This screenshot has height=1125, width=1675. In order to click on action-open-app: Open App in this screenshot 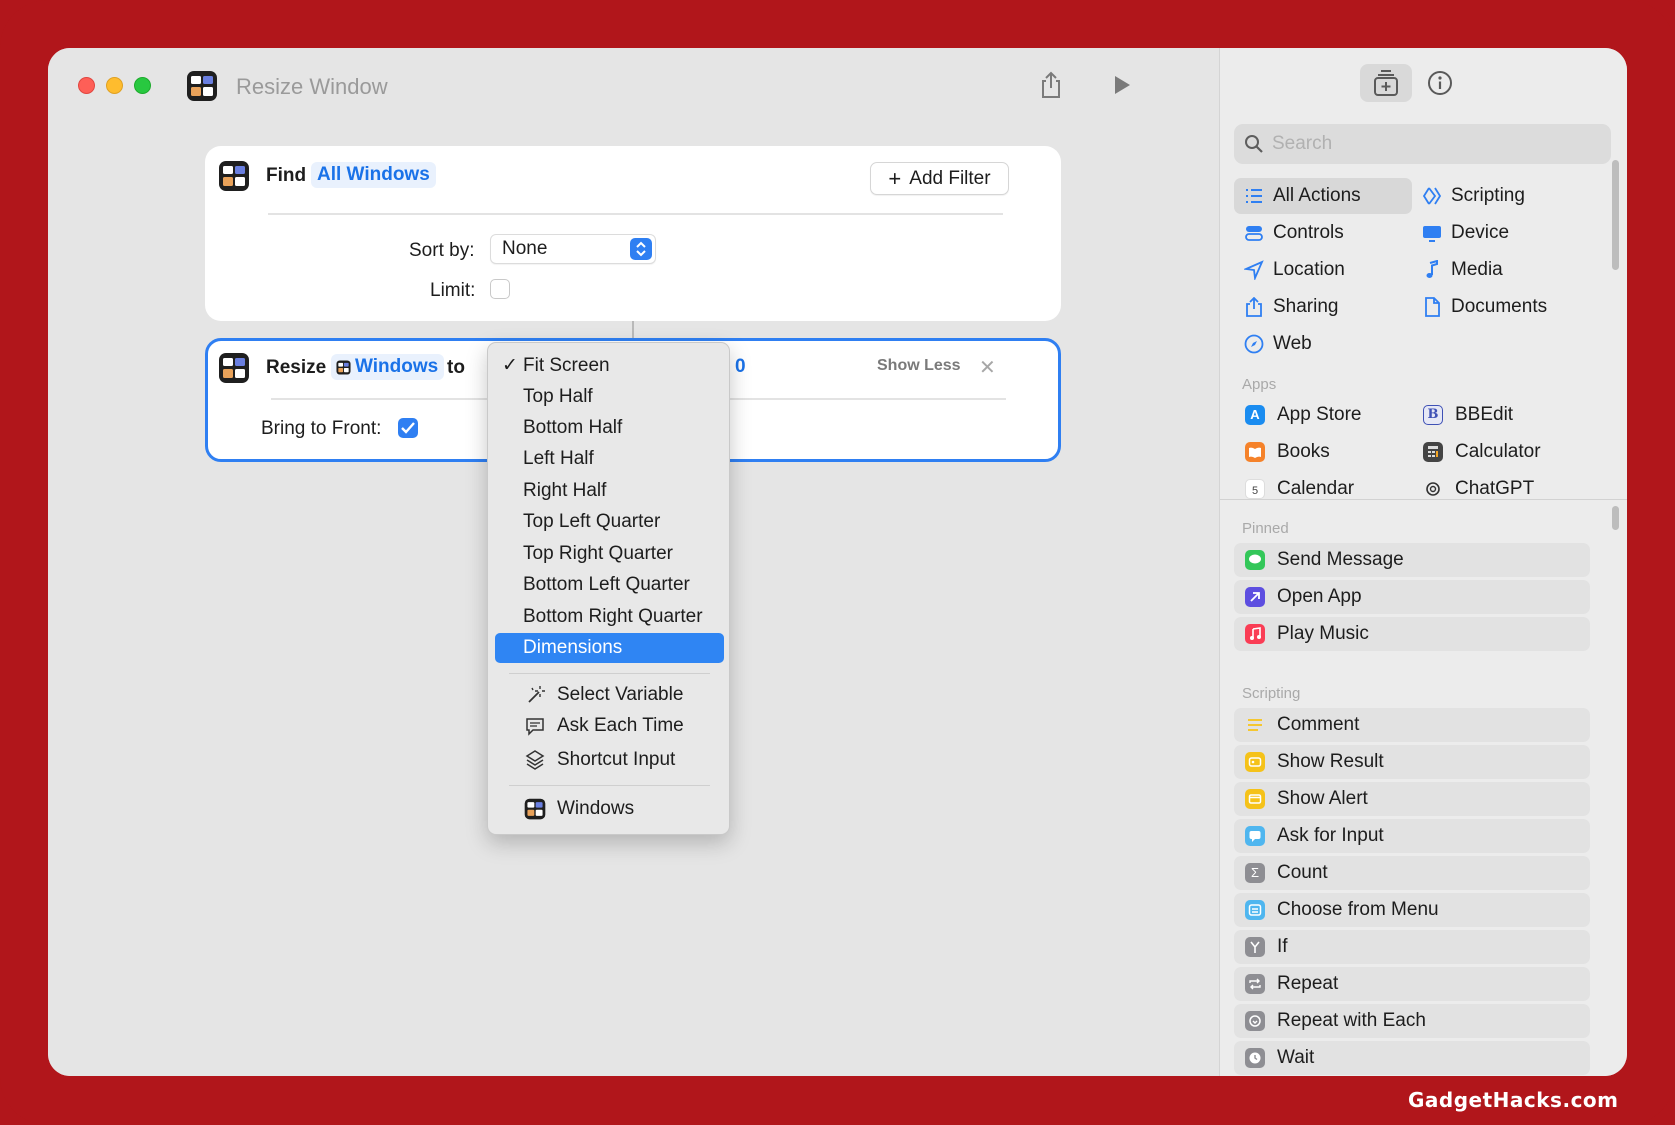, I will do `click(1412, 597)`.